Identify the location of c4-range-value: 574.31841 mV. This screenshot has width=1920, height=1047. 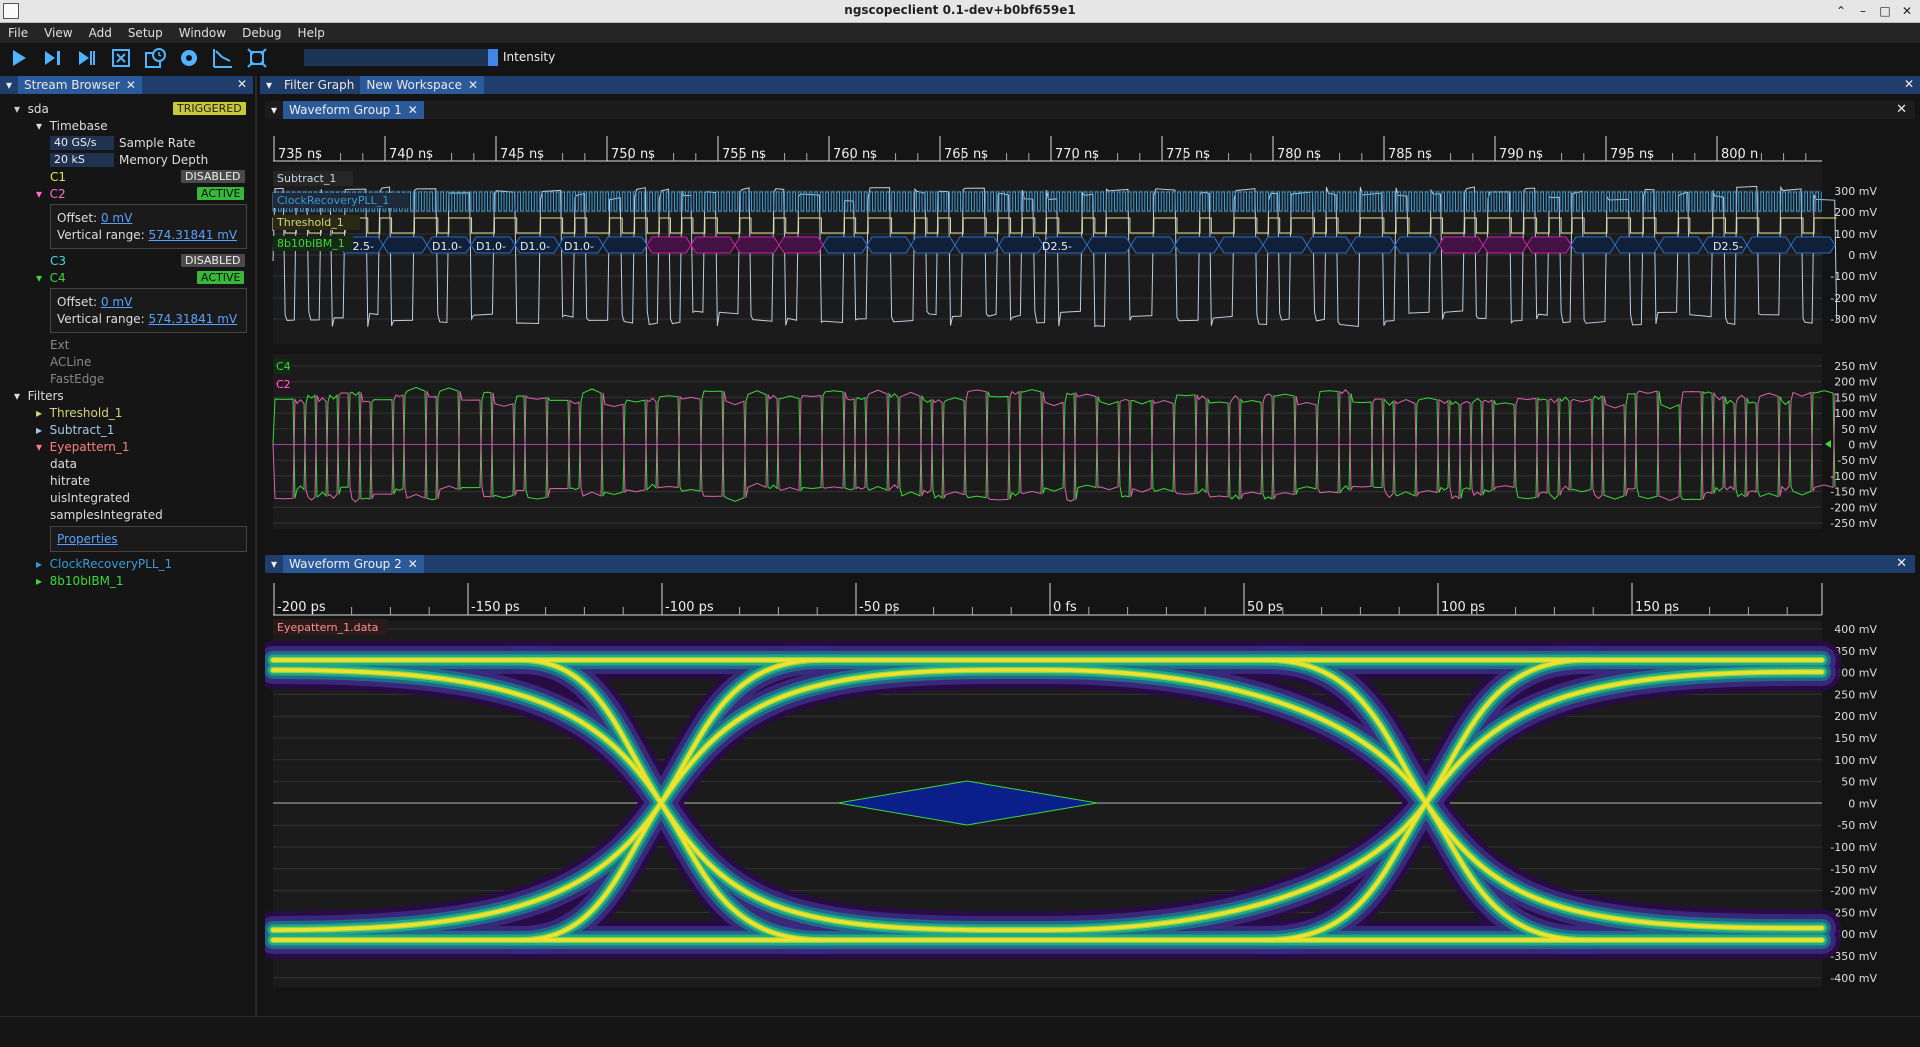
(193, 319).